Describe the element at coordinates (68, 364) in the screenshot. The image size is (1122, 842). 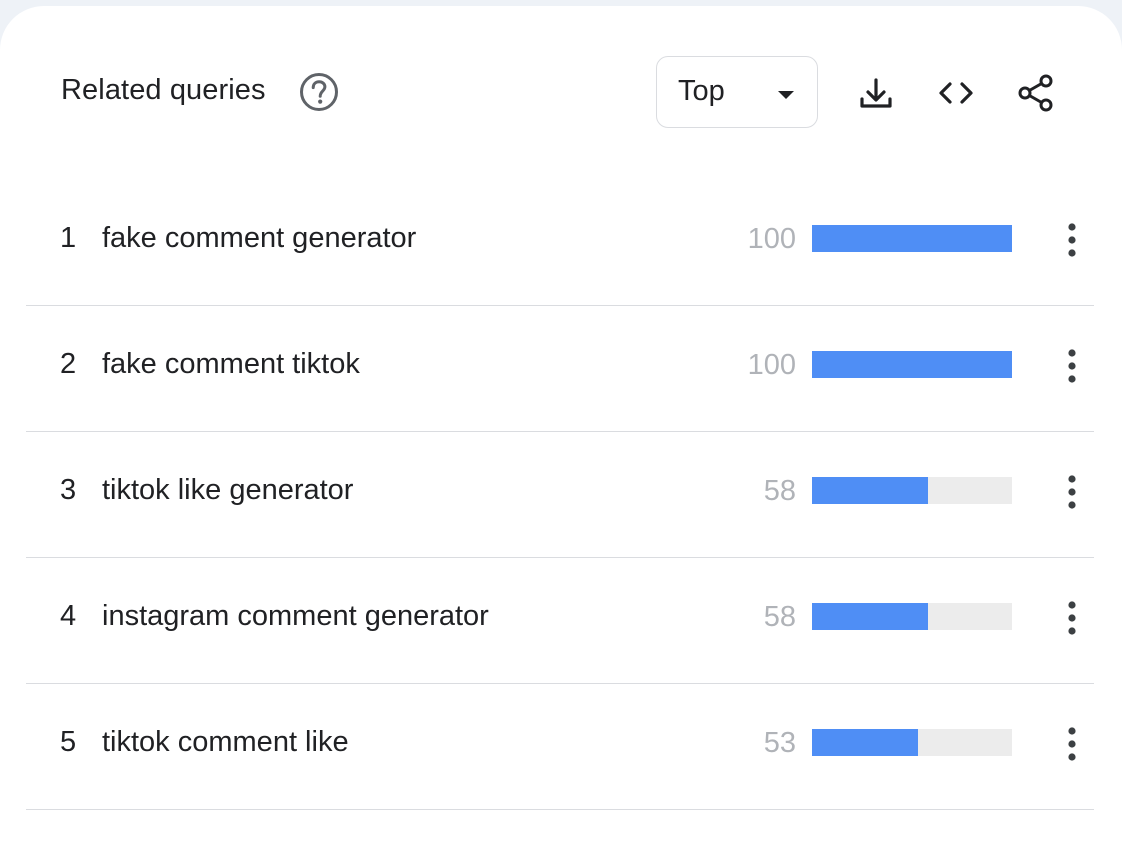
I see `query-rank: 2` at that location.